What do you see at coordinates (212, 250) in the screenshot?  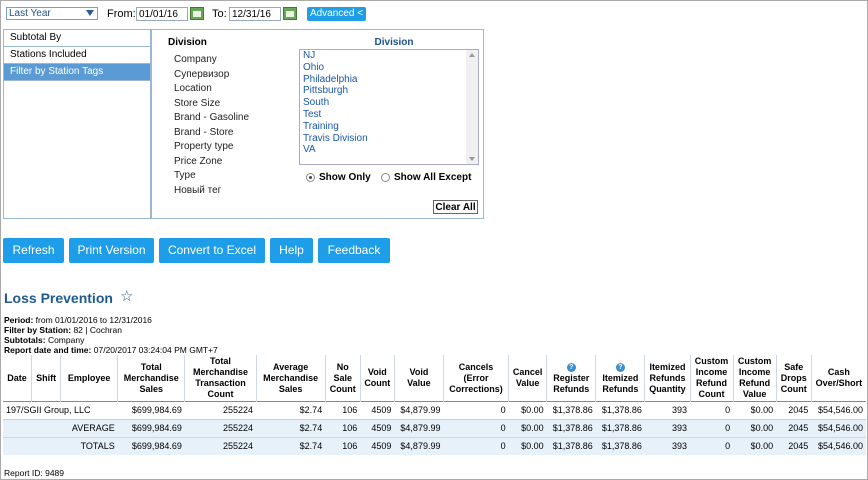 I see `convert-to-excel-button: Convert to Excel` at bounding box center [212, 250].